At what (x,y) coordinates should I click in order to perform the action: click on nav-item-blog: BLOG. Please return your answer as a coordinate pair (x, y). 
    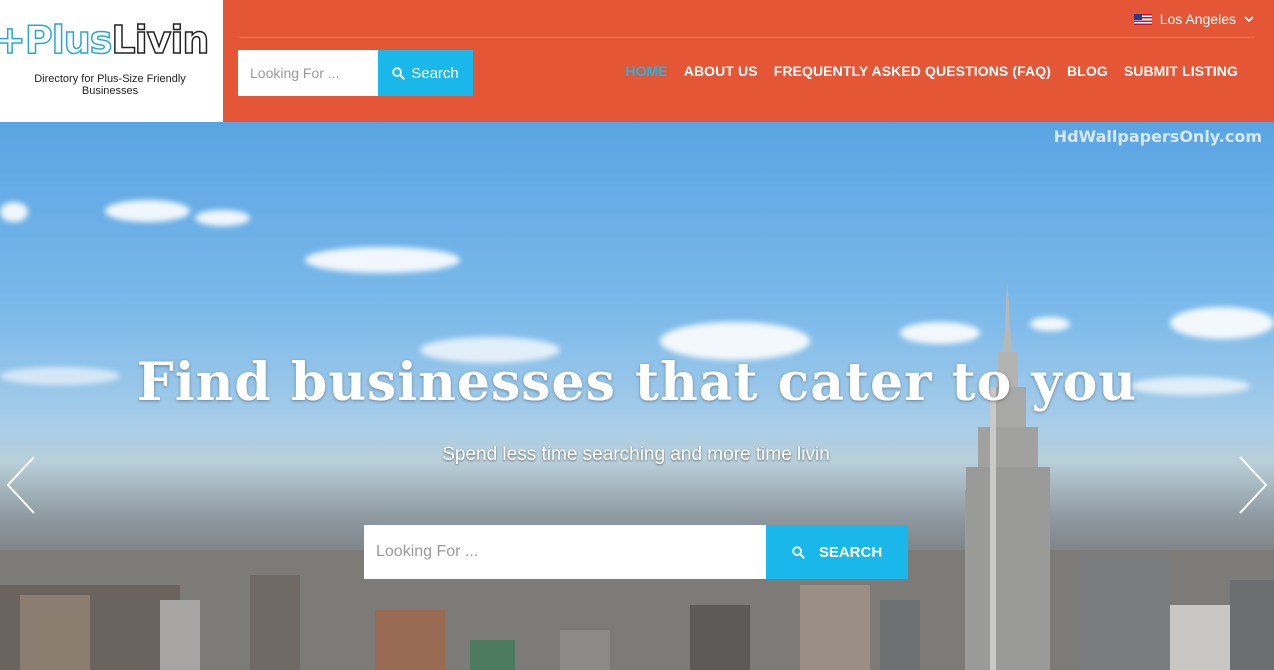
    Looking at the image, I should click on (1087, 71).